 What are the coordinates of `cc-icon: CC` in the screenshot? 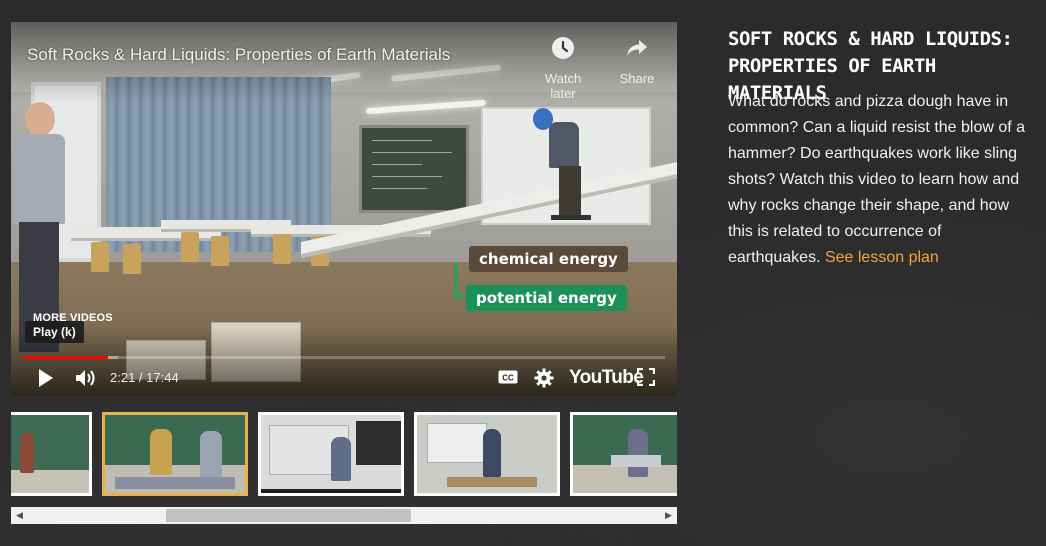 It's located at (508, 377).